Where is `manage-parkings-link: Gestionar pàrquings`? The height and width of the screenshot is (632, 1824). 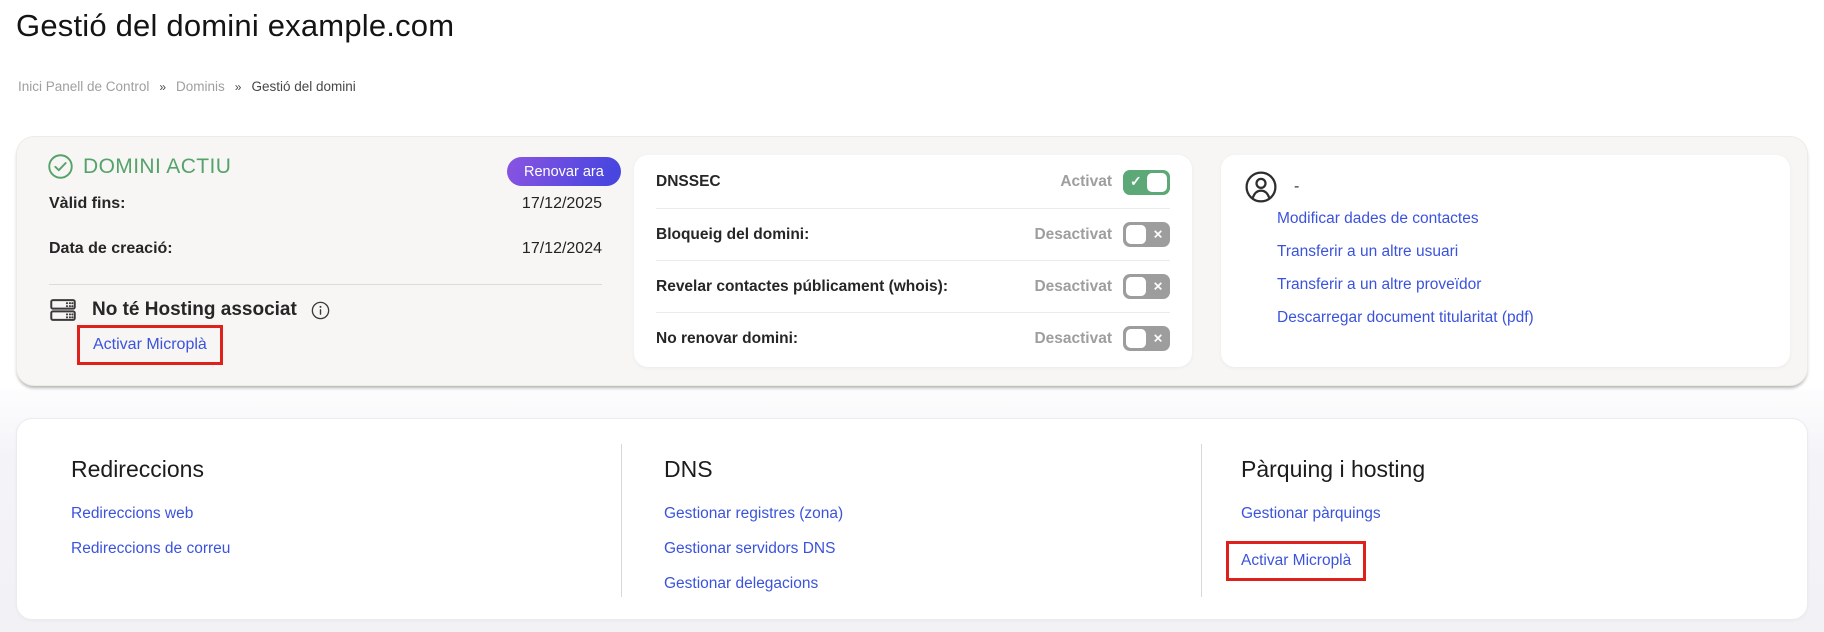 manage-parkings-link: Gestionar pàrquings is located at coordinates (1333, 514).